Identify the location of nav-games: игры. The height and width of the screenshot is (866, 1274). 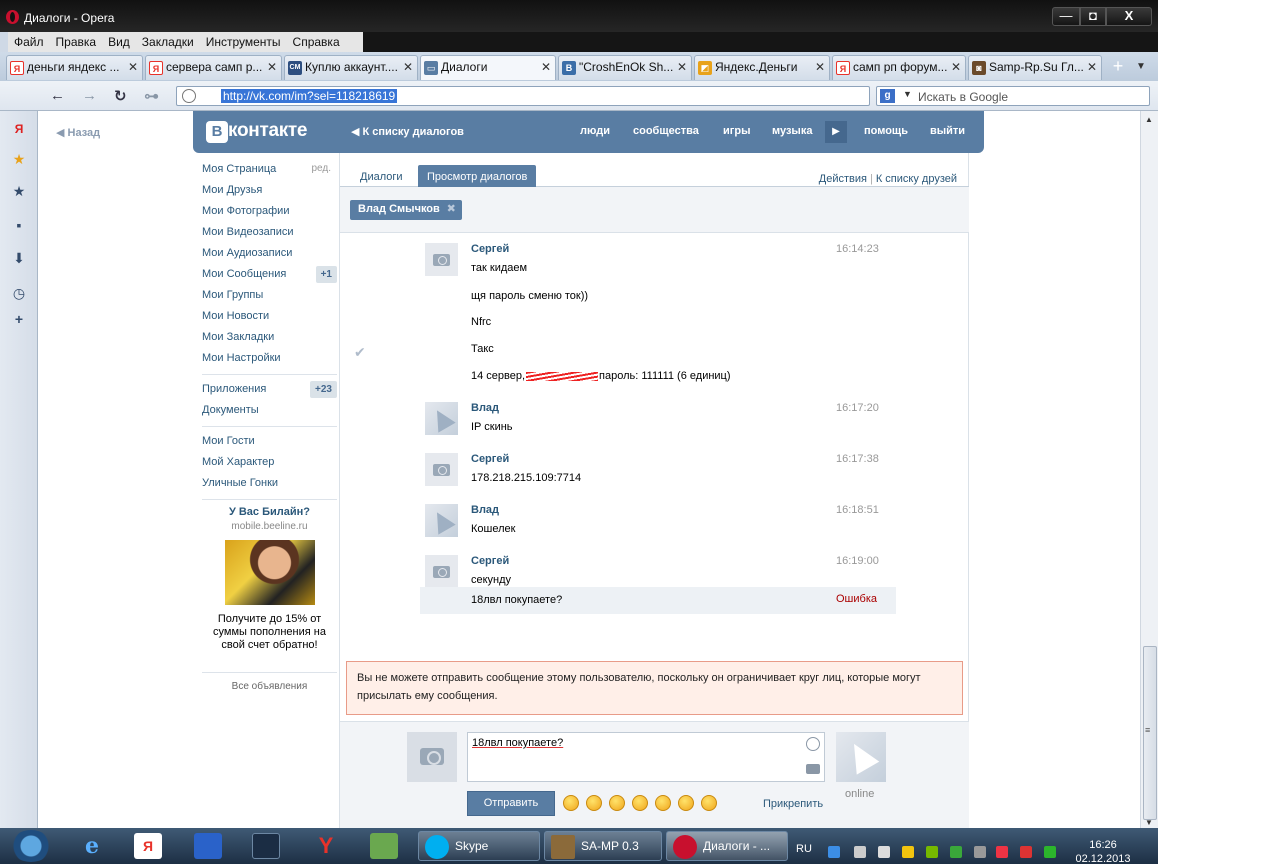
(736, 131).